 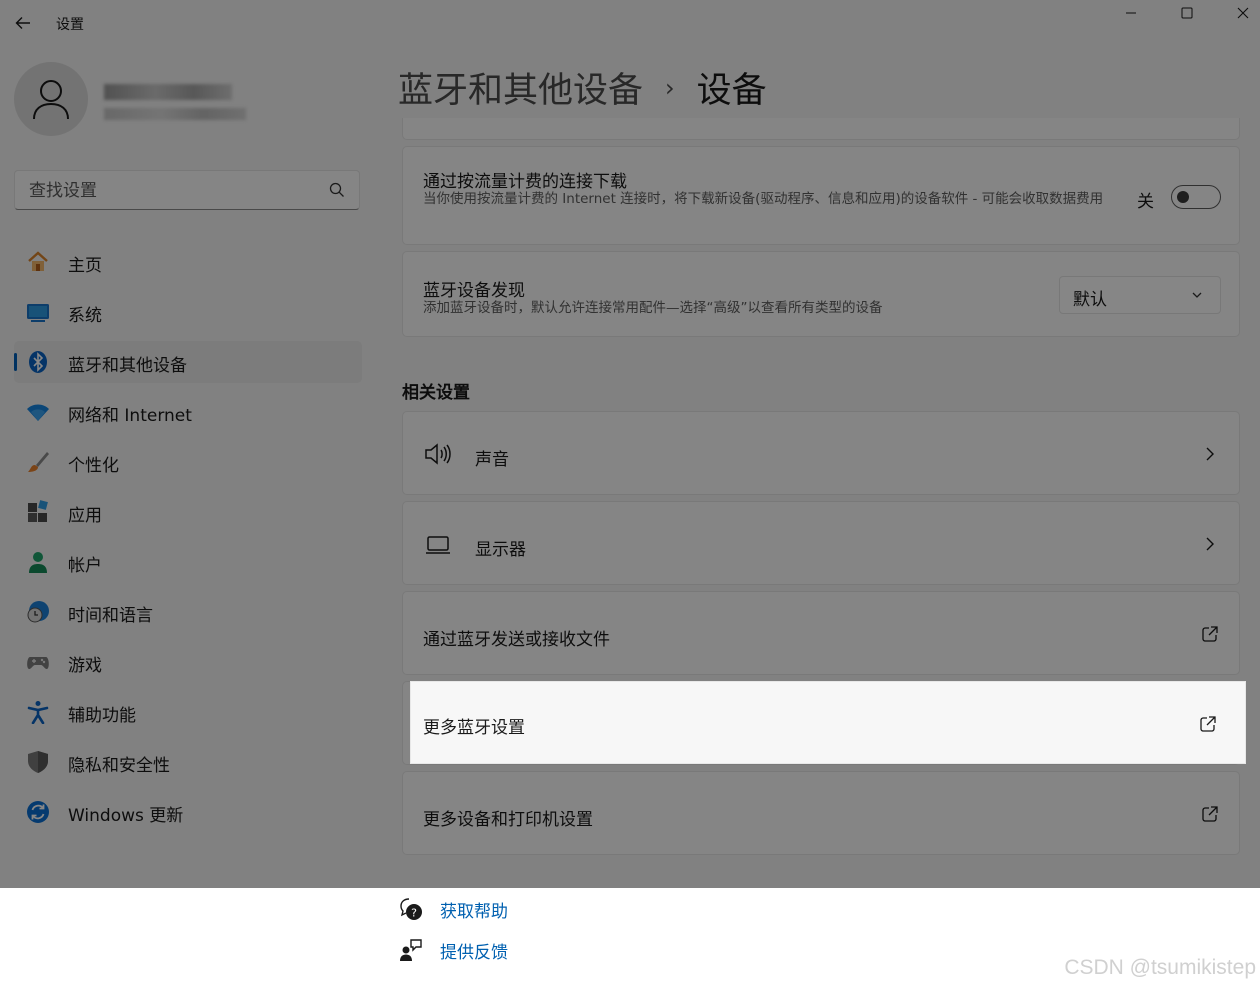 I want to click on brush-icon, so click(x=38, y=462).